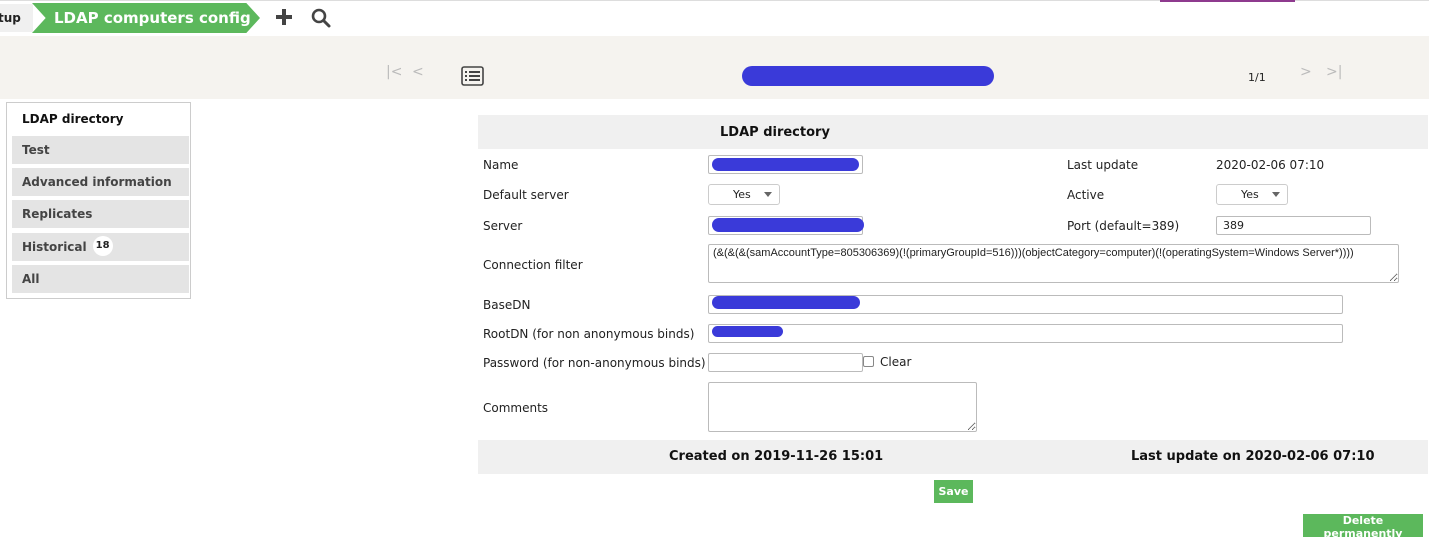 Image resolution: width=1429 pixels, height=547 pixels. I want to click on historical-count-badge: 18, so click(102, 245).